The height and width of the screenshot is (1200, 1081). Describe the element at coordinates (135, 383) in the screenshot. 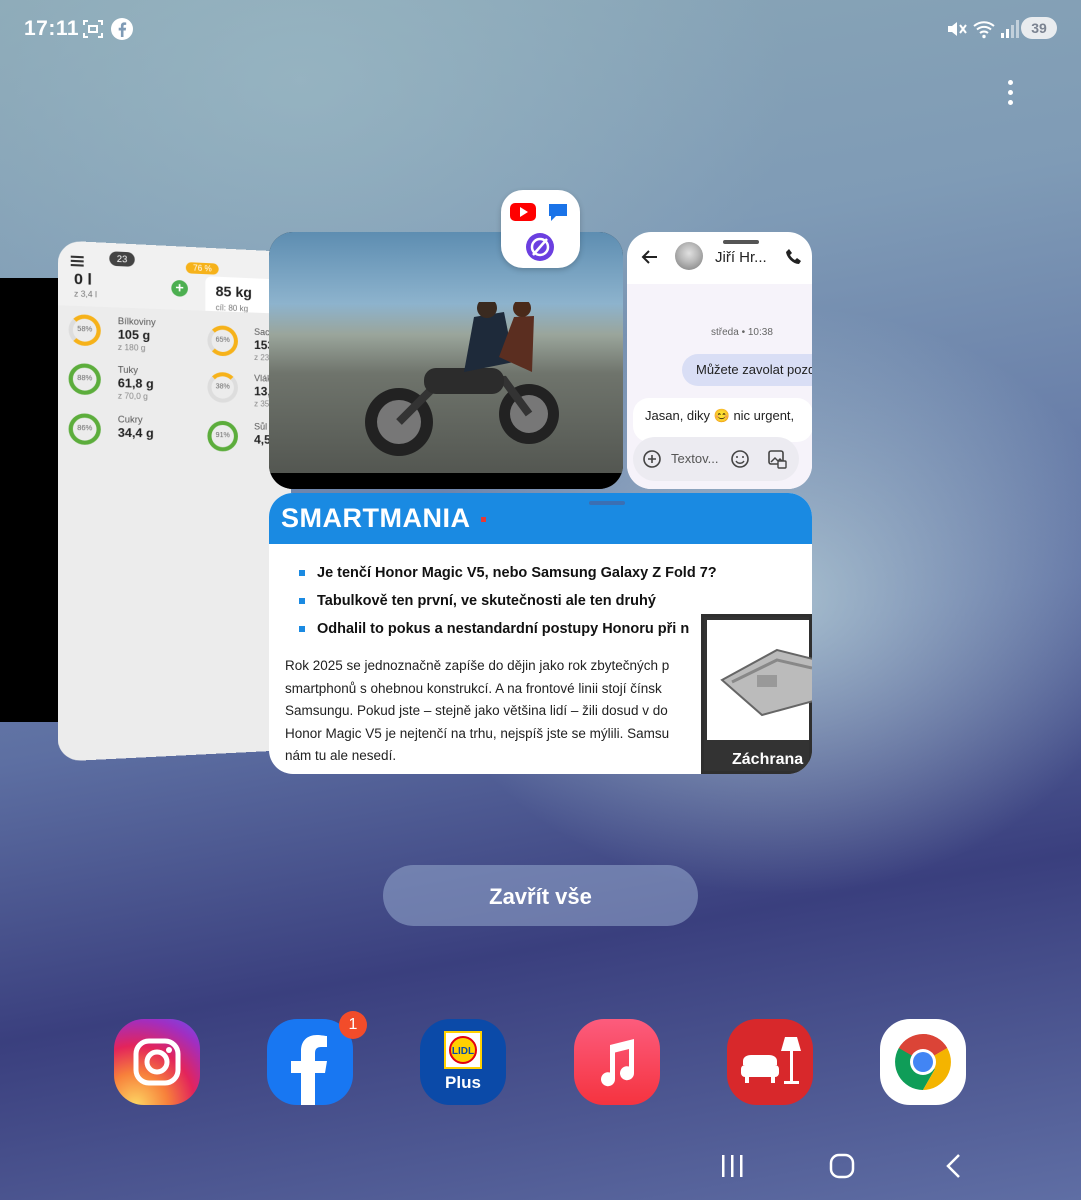

I see `nutrient-value: 61,8 g` at that location.